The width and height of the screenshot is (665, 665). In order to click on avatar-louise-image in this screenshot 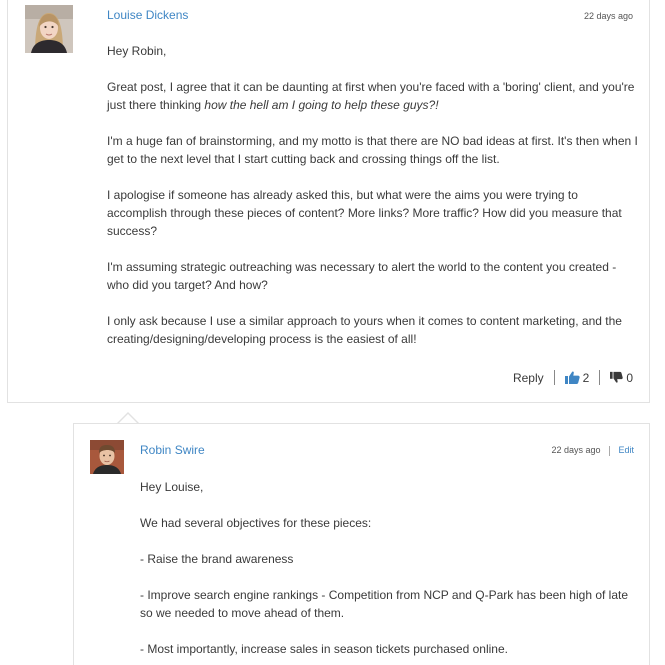, I will do `click(49, 29)`.